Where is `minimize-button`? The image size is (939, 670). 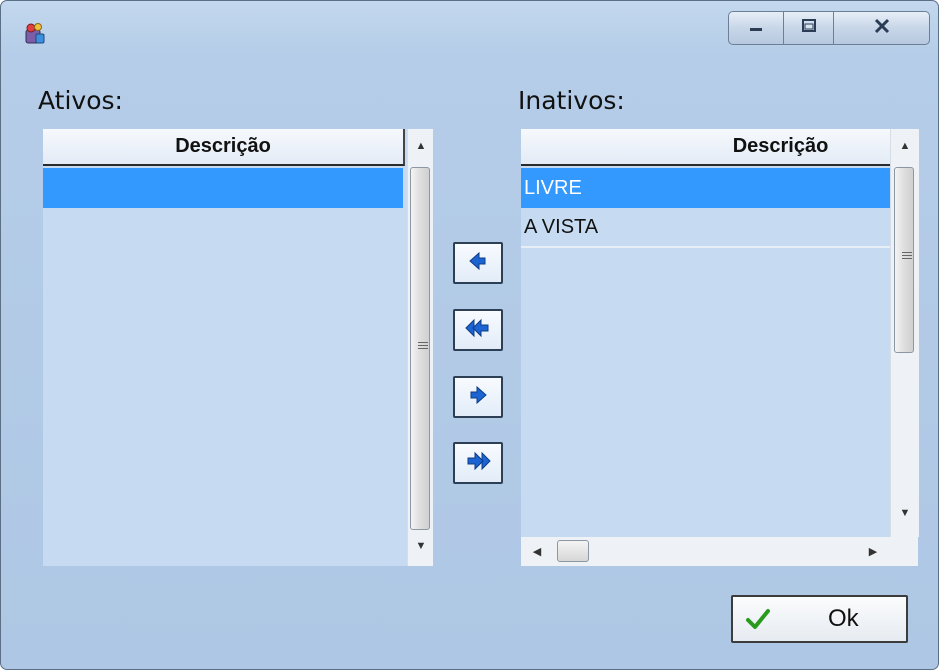
minimize-button is located at coordinates (756, 28).